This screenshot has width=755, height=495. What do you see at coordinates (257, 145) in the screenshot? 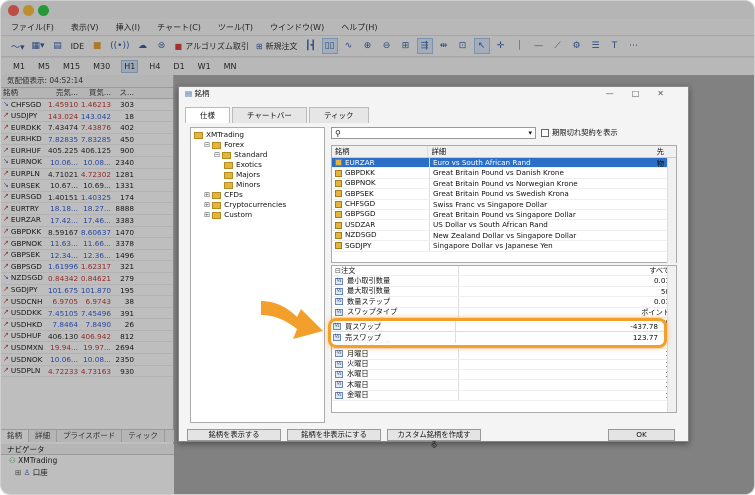
I see `tree-item: ⊟ Forex` at bounding box center [257, 145].